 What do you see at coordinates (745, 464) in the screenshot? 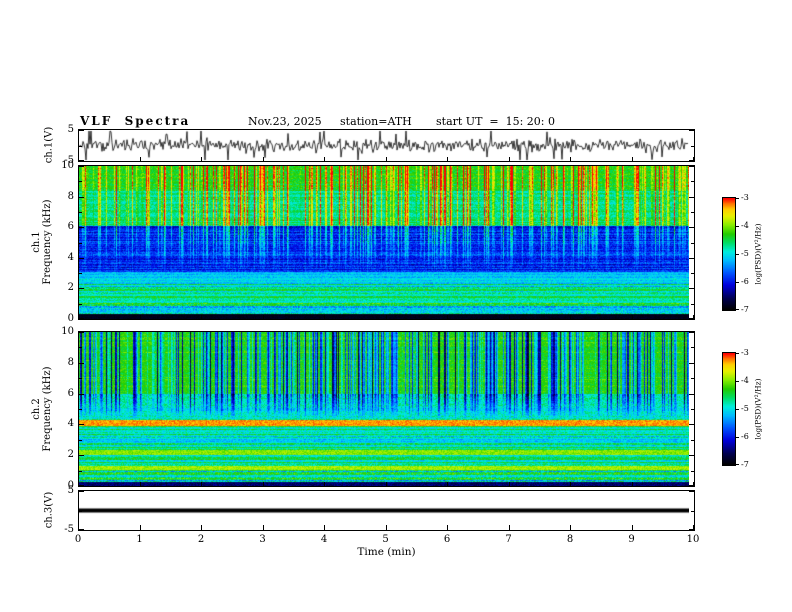
I see `colorbar-tick-label: -7` at bounding box center [745, 464].